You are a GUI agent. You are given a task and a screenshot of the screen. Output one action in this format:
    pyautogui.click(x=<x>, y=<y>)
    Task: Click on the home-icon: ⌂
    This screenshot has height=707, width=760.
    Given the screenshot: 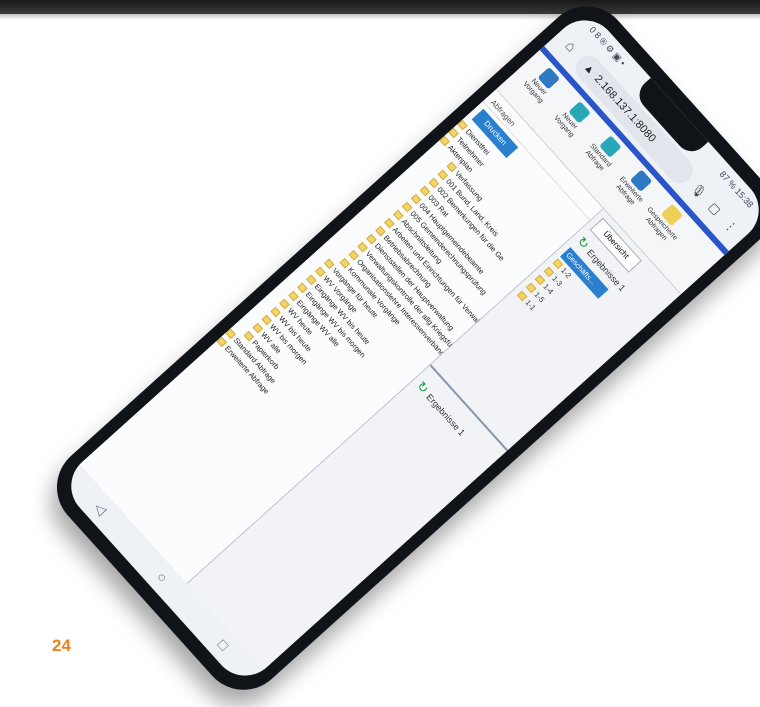 What is the action you would take?
    pyautogui.click(x=569, y=47)
    